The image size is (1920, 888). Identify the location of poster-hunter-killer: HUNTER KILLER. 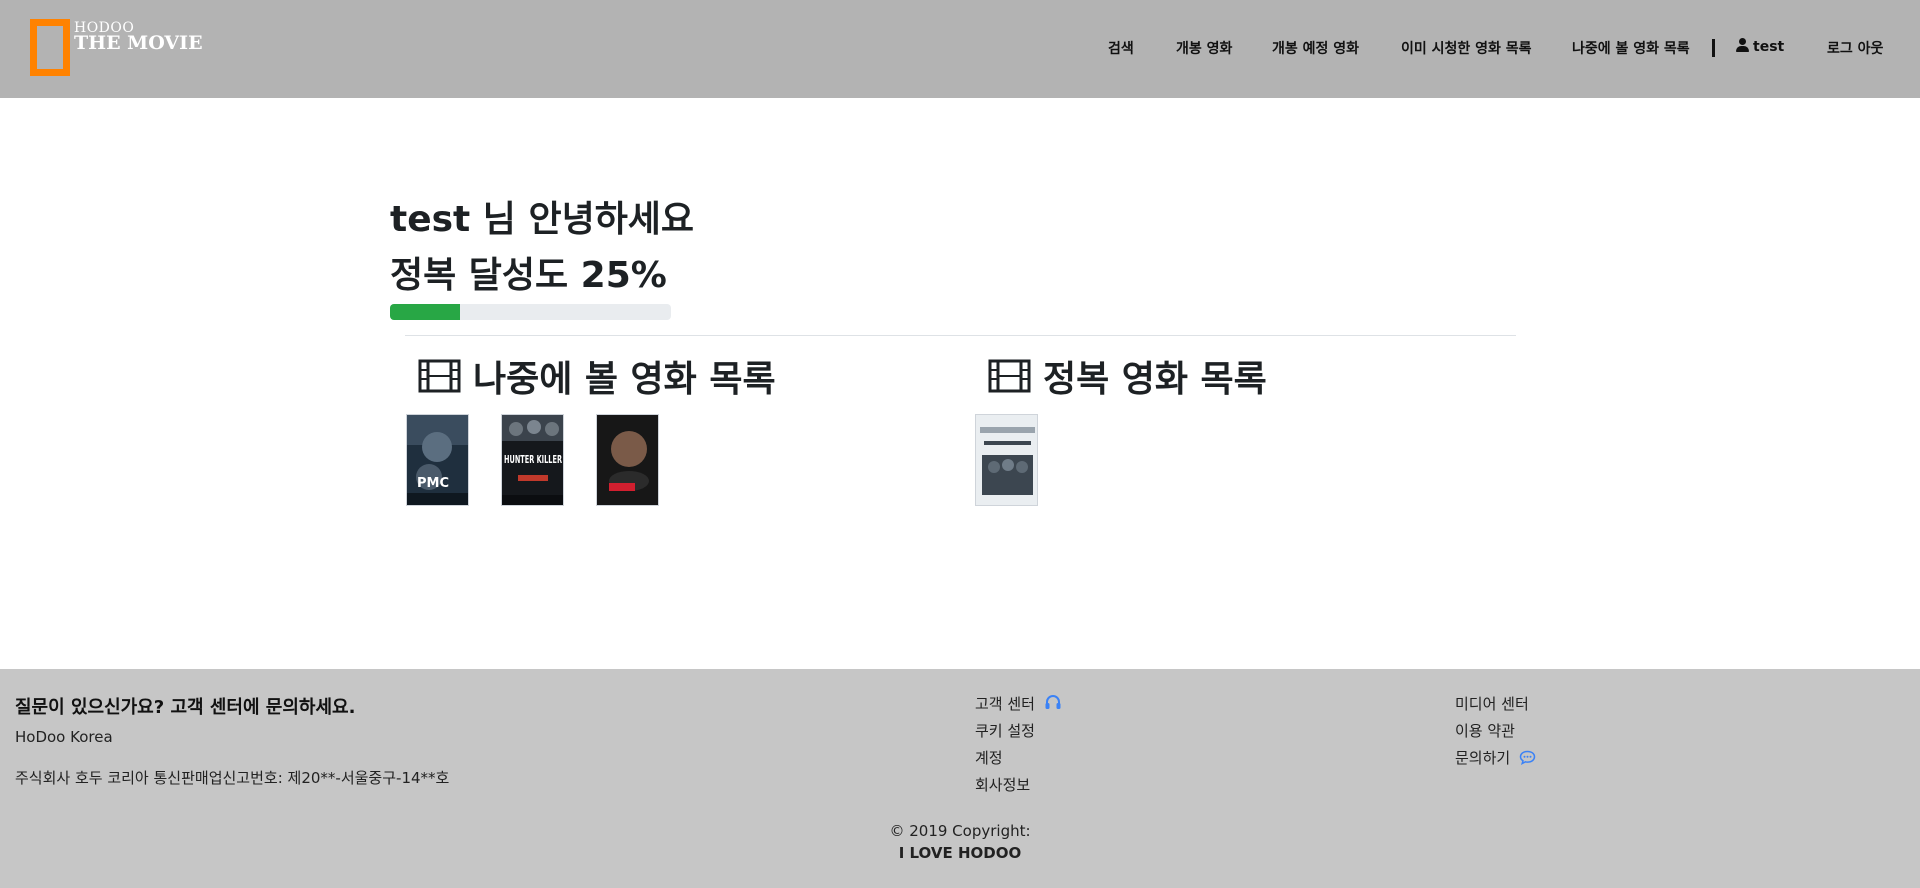
(532, 460).